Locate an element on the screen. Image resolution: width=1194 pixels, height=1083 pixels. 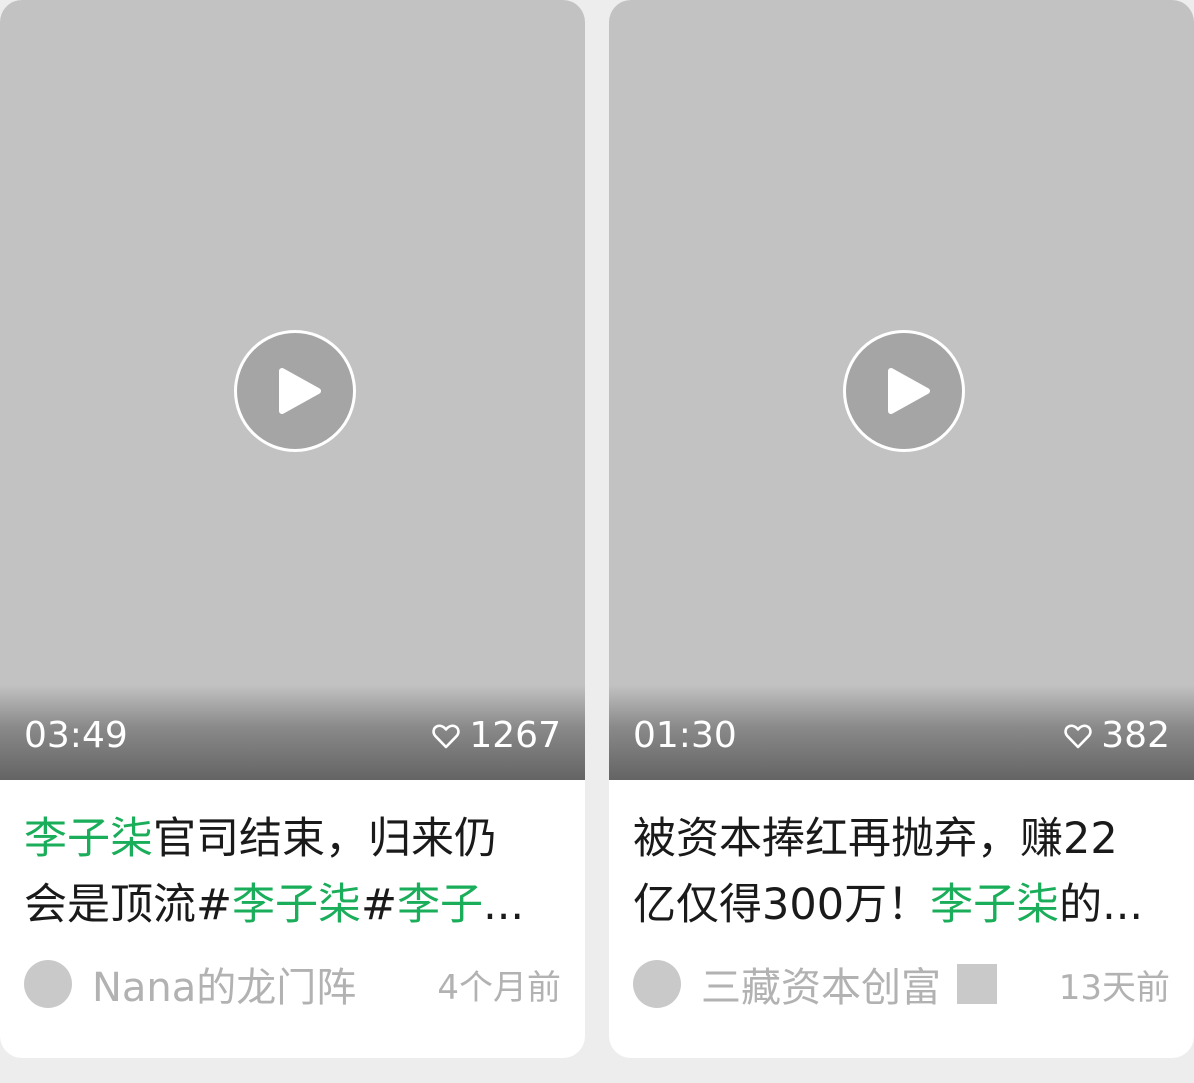
title-line-1: 李子柒官司结束，归来仍 is located at coordinates (279, 839).